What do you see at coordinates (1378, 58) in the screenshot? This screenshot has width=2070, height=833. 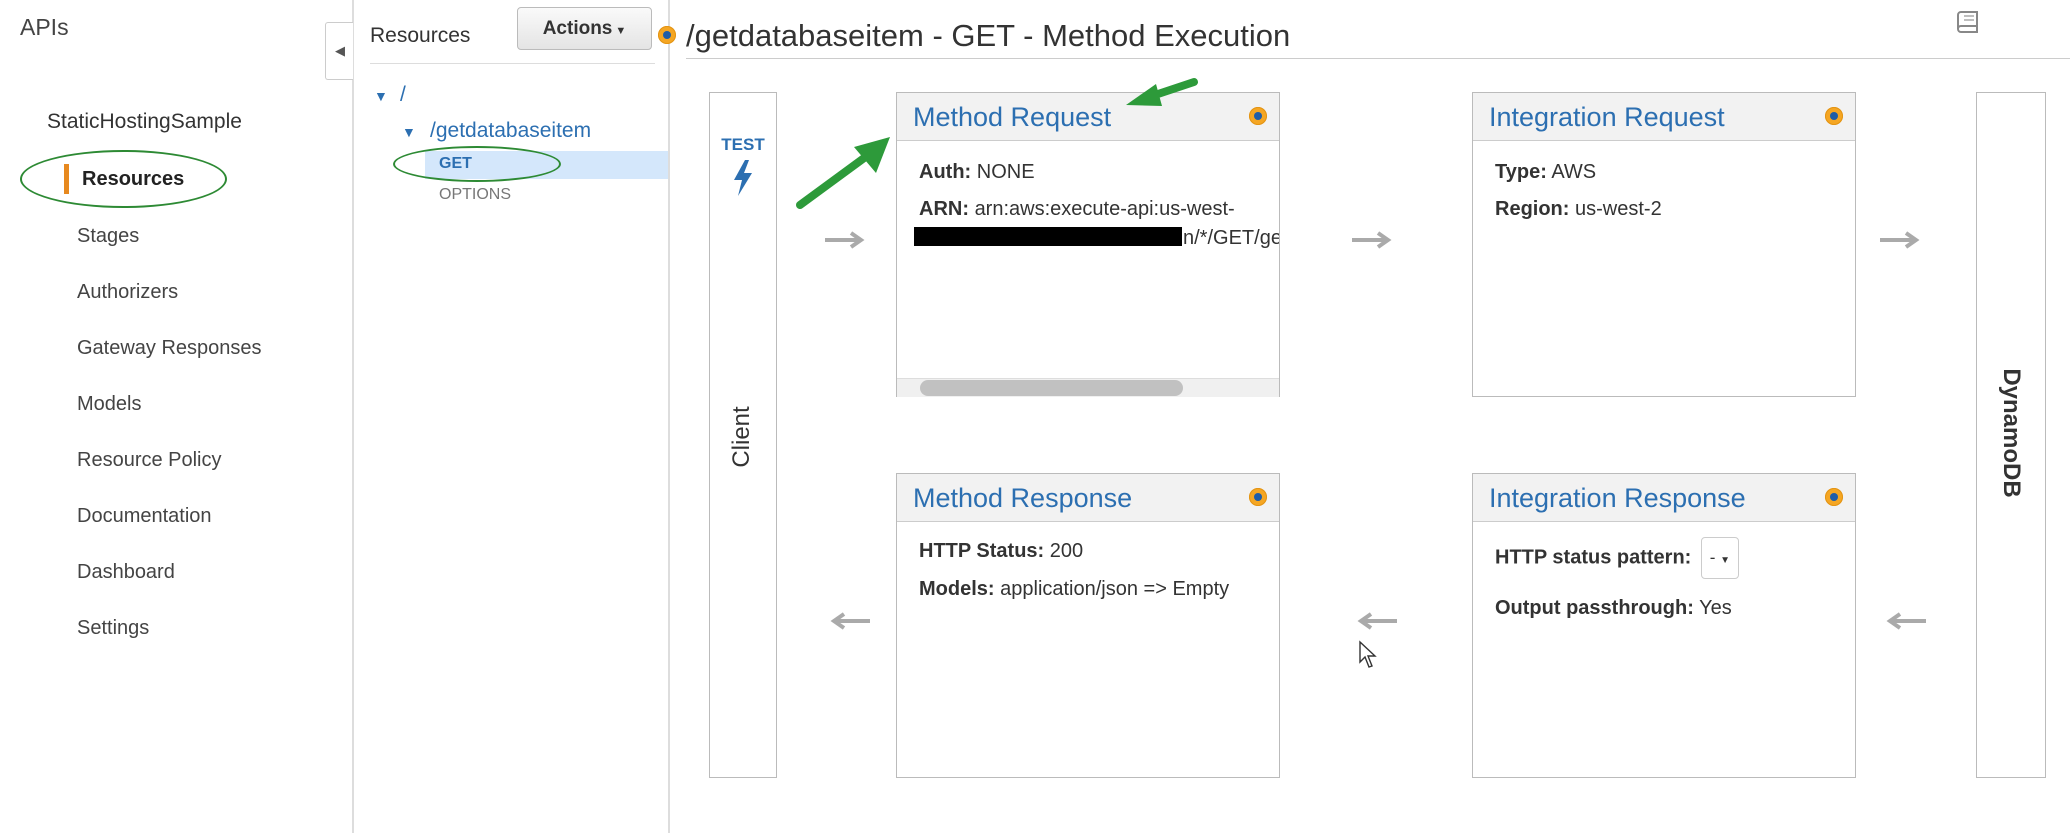 I see `title-underline` at bounding box center [1378, 58].